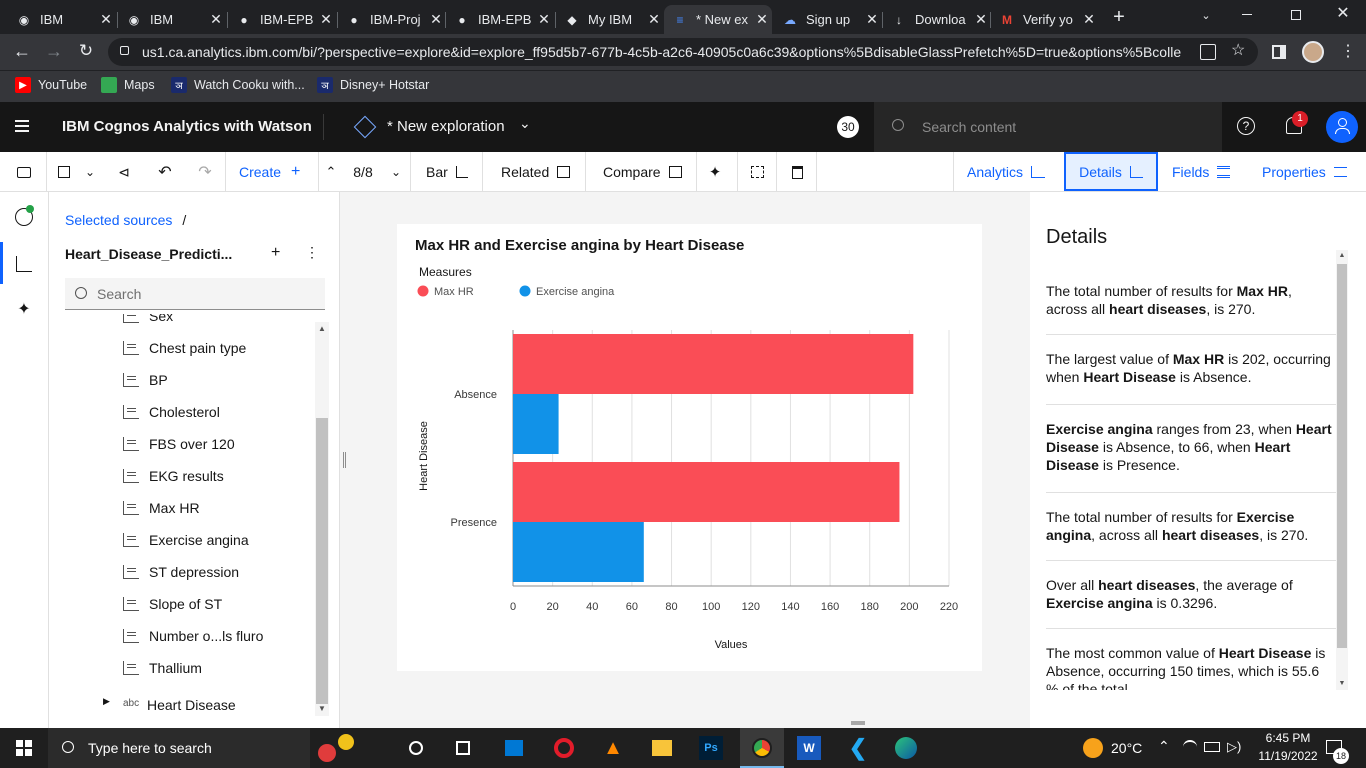 Image resolution: width=1366 pixels, height=768 pixels. Describe the element at coordinates (1296, 15) in the screenshot. I see `restore-window-icon` at that location.